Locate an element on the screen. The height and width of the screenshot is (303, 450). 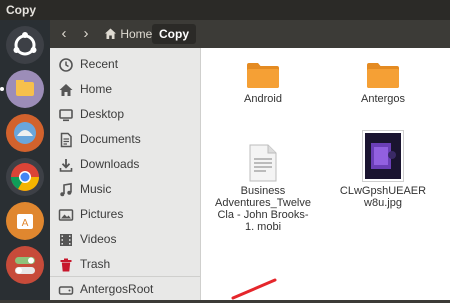
software-center-icon: A is located at coordinates (25, 221).